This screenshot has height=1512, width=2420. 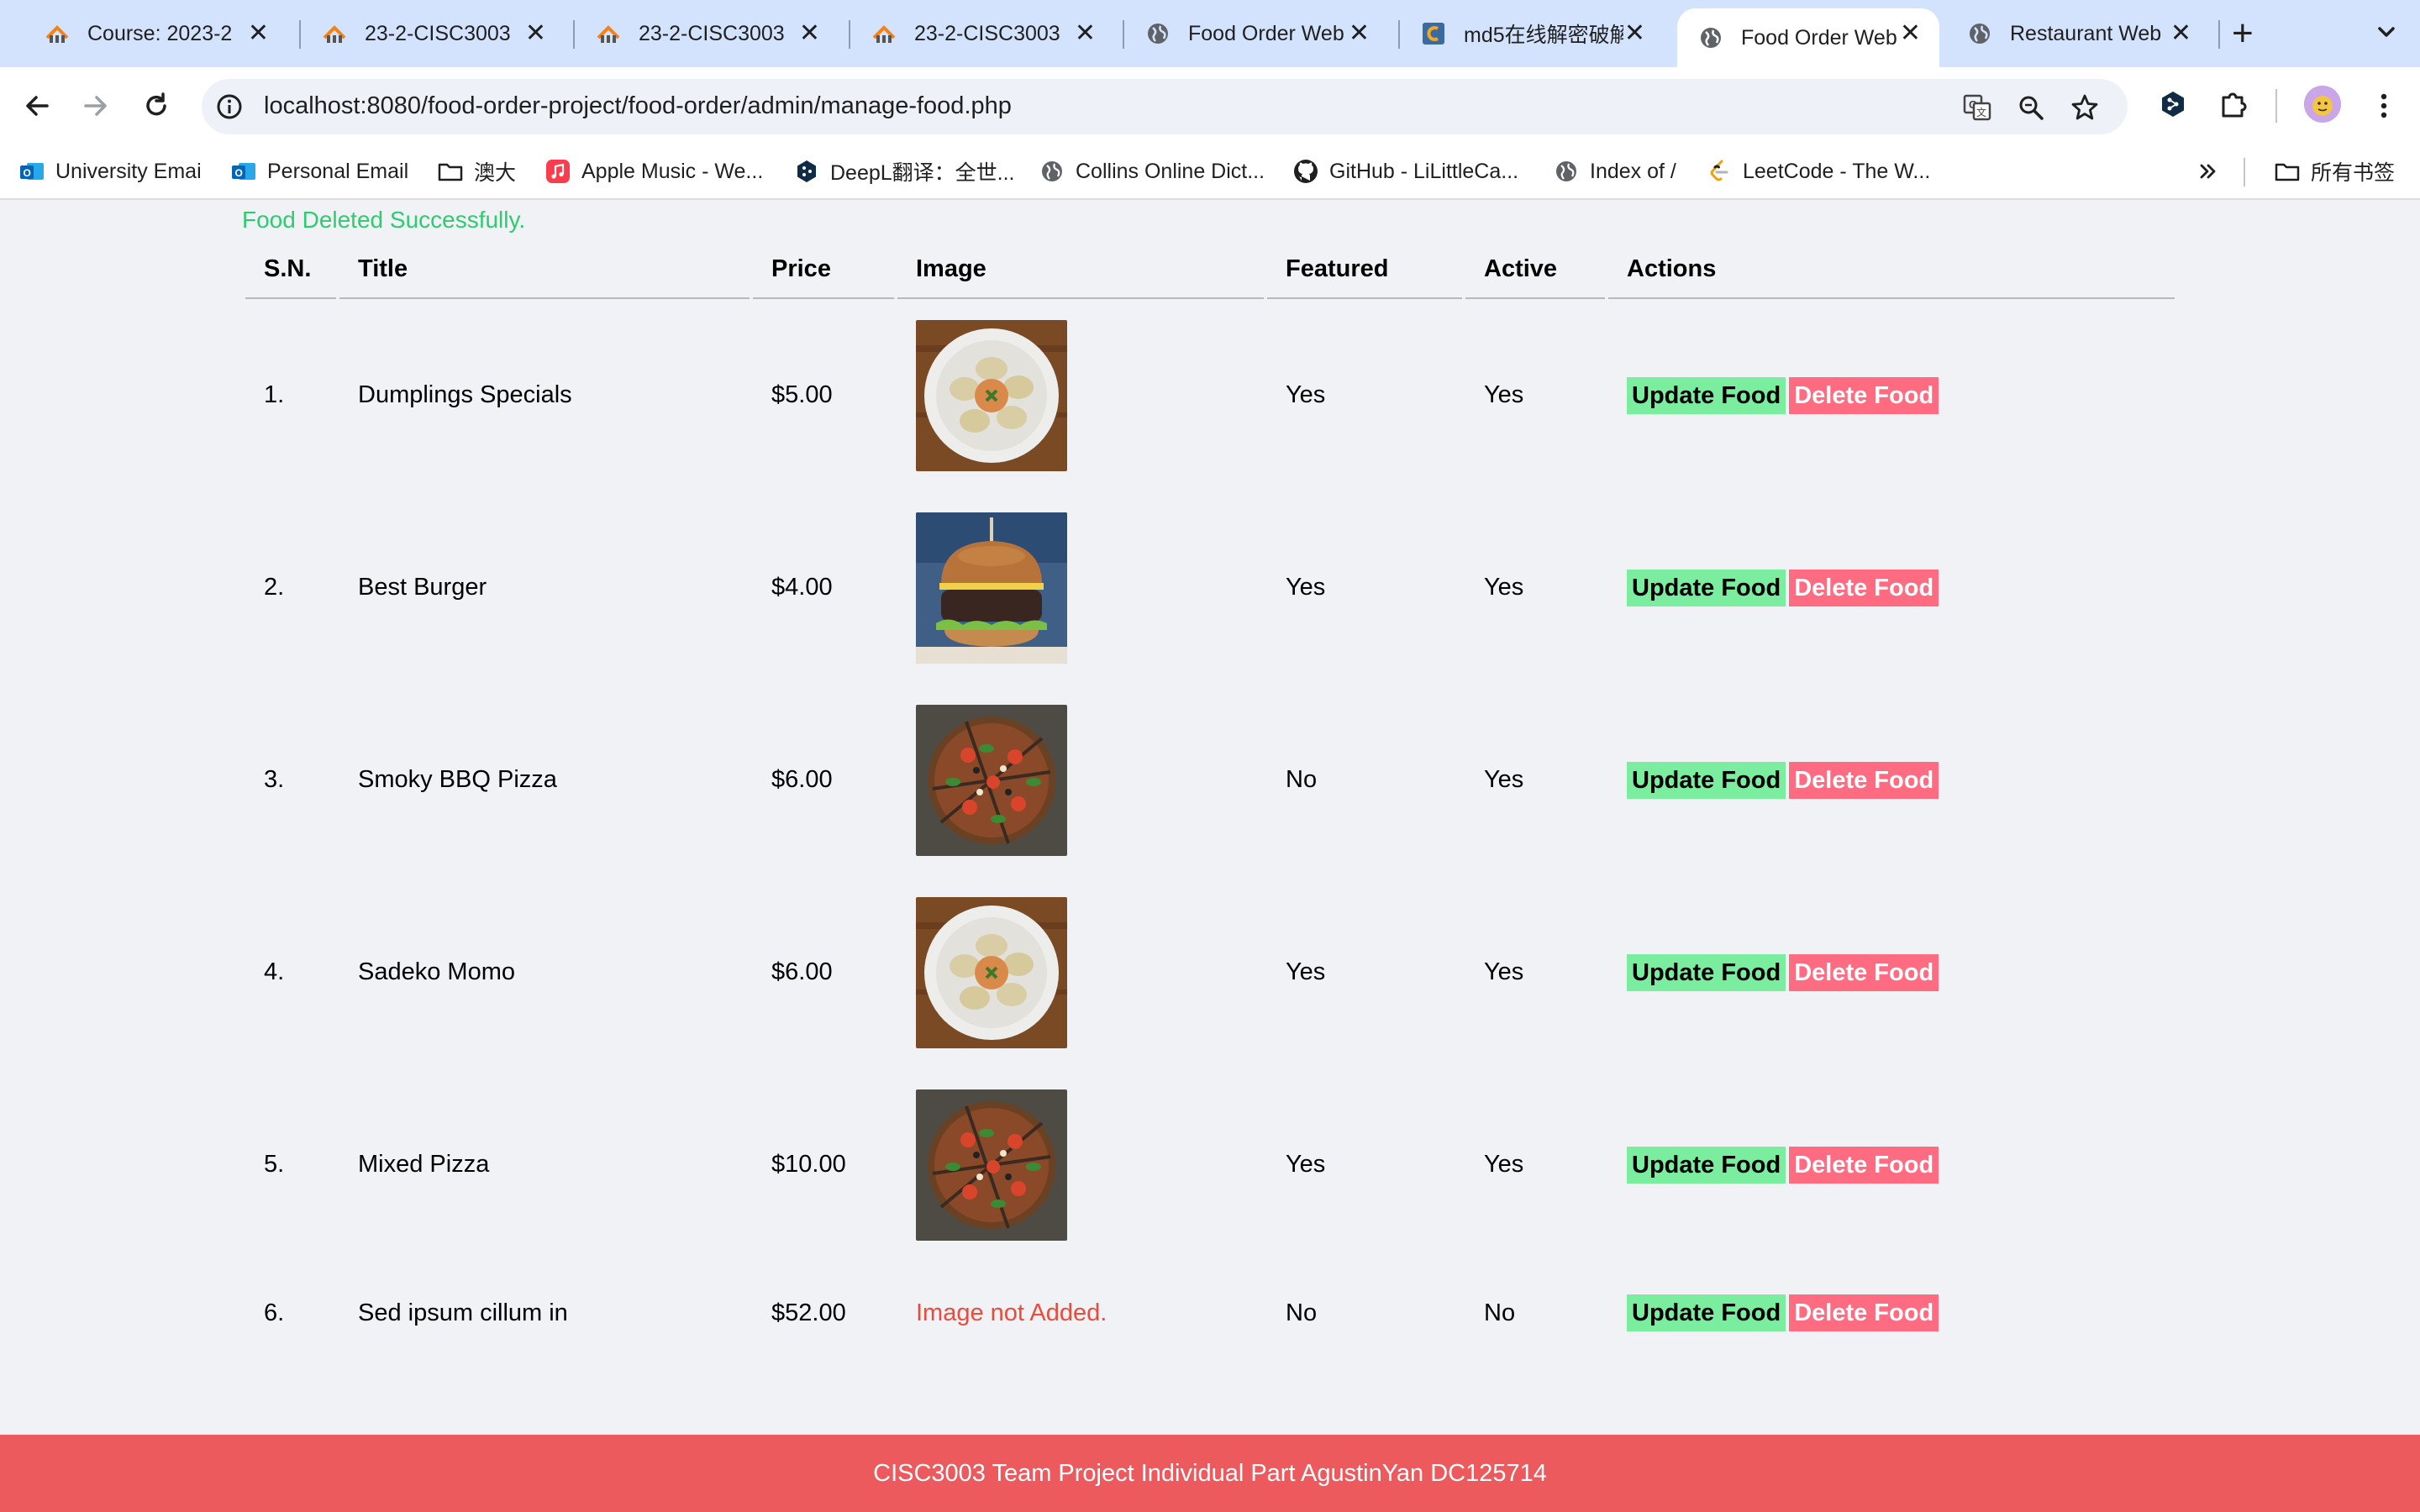 What do you see at coordinates (1633, 171) in the screenshot?
I see `bookmark-label: Index of /` at bounding box center [1633, 171].